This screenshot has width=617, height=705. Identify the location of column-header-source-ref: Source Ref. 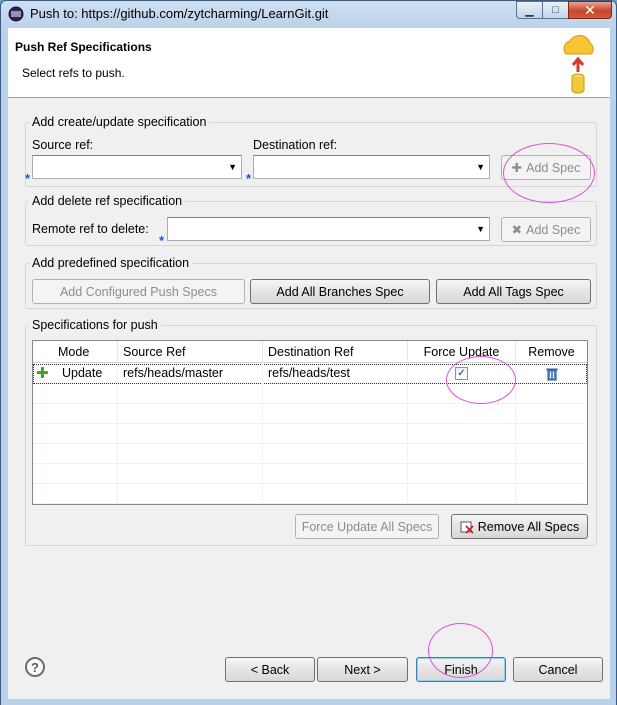
(190, 352).